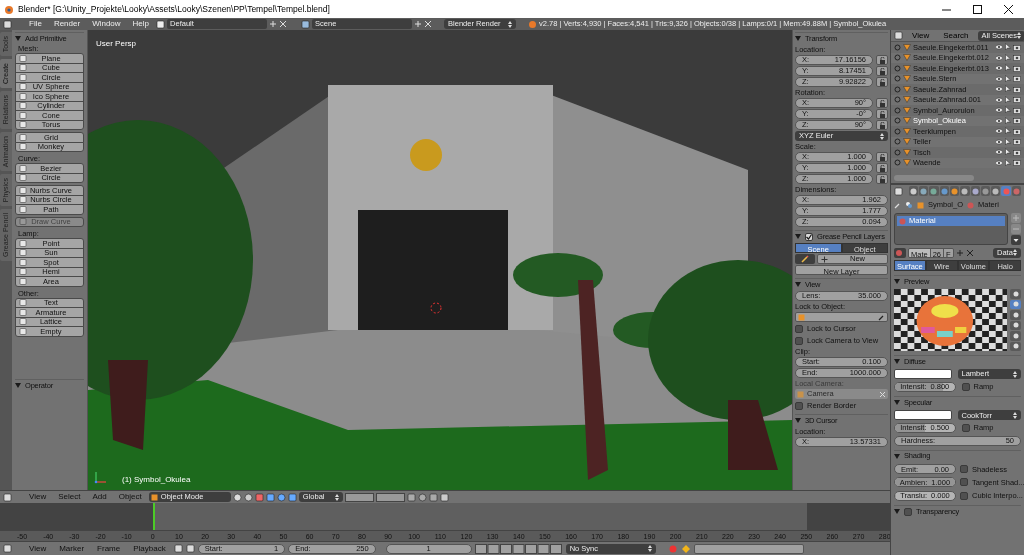 This screenshot has height=555, width=1024. What do you see at coordinates (106, 24) in the screenshot?
I see `menu-item: Window` at bounding box center [106, 24].